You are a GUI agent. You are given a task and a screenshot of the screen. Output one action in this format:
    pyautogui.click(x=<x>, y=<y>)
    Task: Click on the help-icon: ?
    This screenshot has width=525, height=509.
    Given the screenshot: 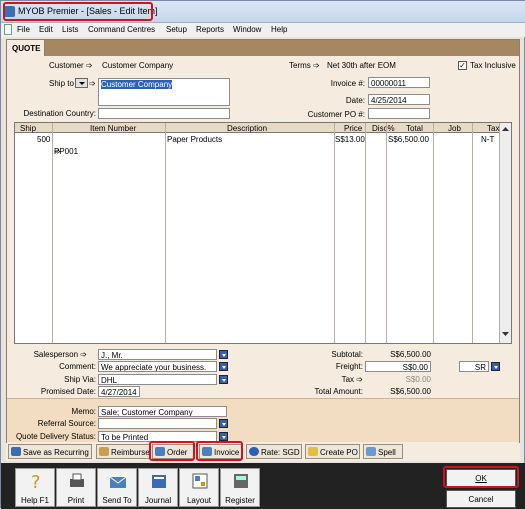 What is the action you would take?
    pyautogui.click(x=36, y=482)
    